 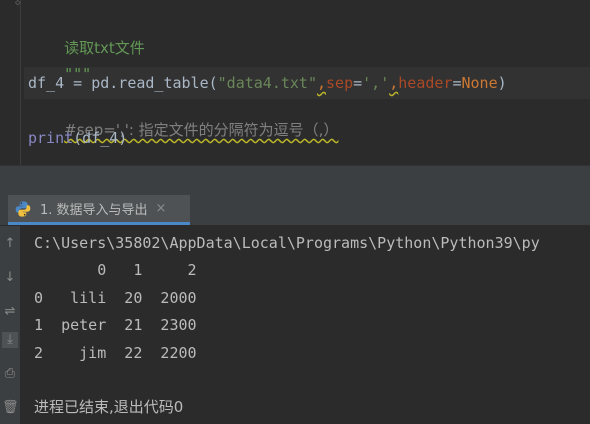 What do you see at coordinates (376, 83) in the screenshot?
I see `code-sep-value: ','` at bounding box center [376, 83].